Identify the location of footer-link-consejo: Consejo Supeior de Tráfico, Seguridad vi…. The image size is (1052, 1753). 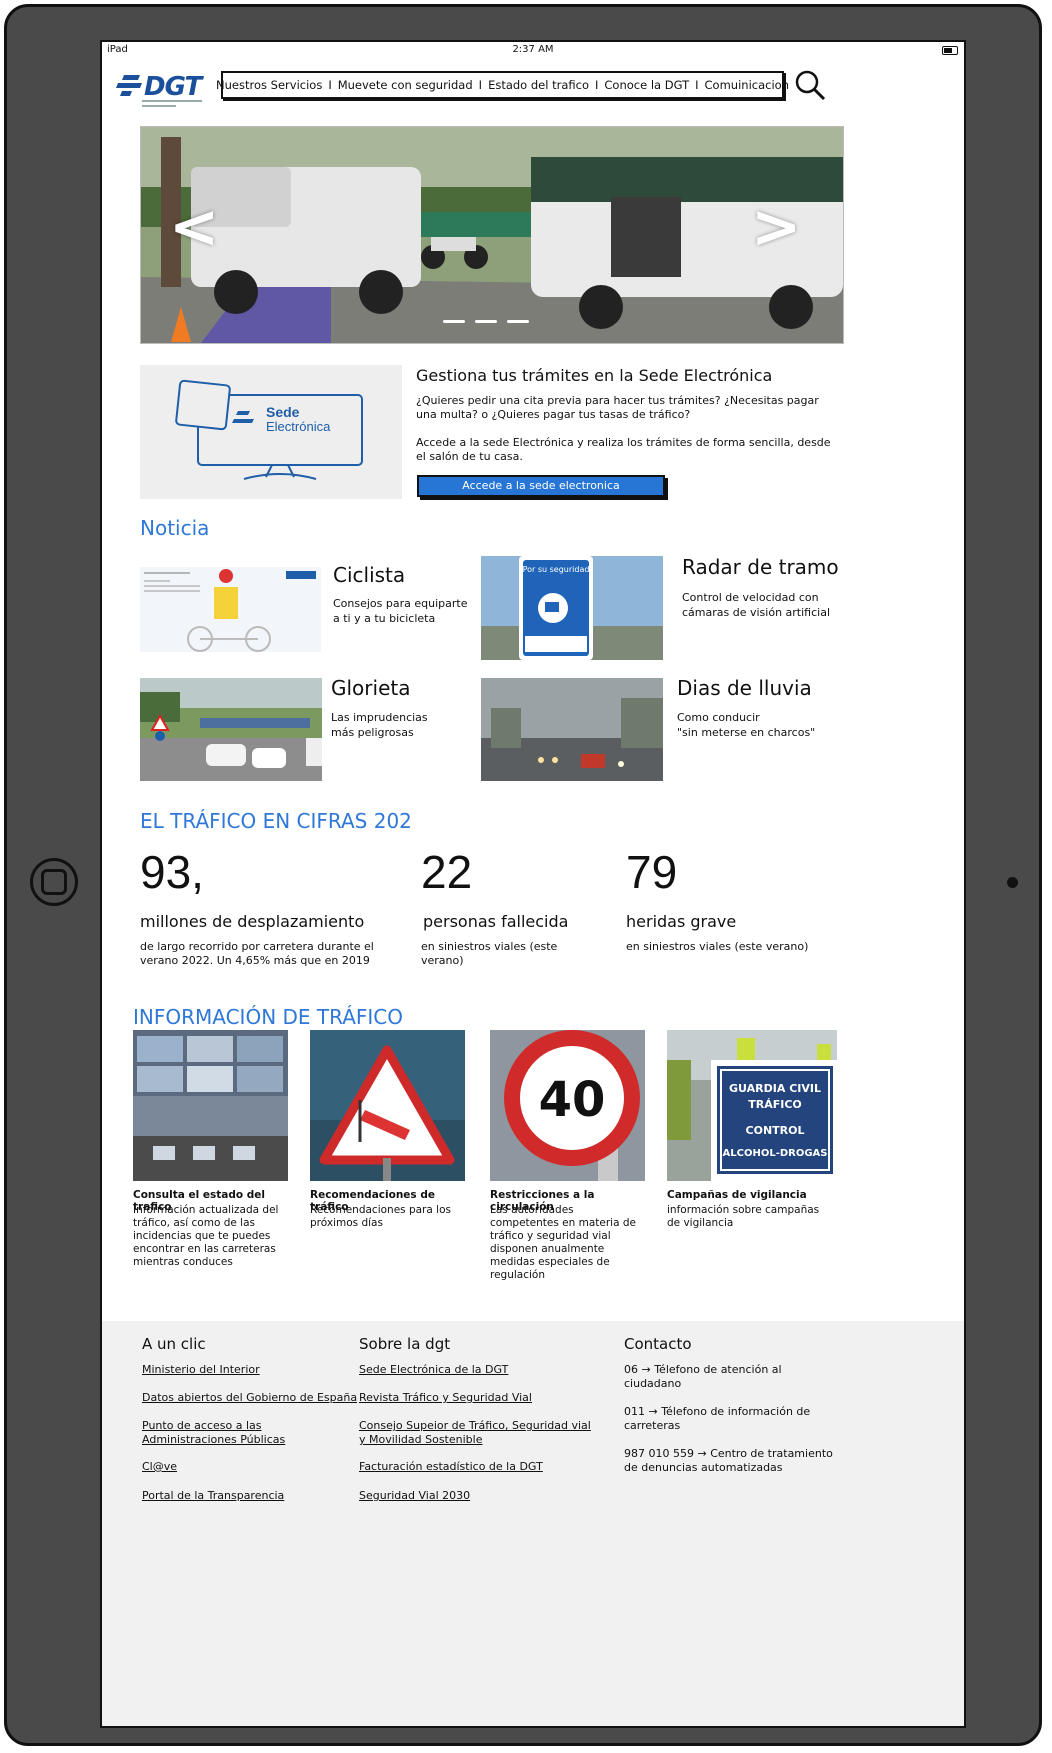
(476, 1433).